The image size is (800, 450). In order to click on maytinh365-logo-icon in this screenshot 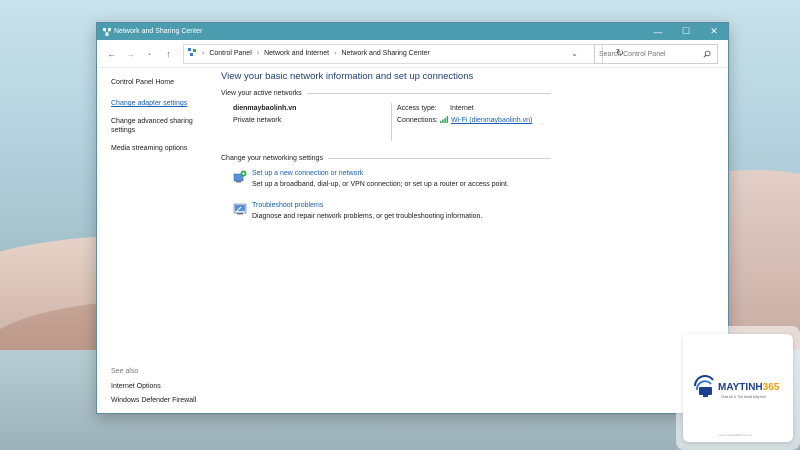, I will do `click(705, 386)`.